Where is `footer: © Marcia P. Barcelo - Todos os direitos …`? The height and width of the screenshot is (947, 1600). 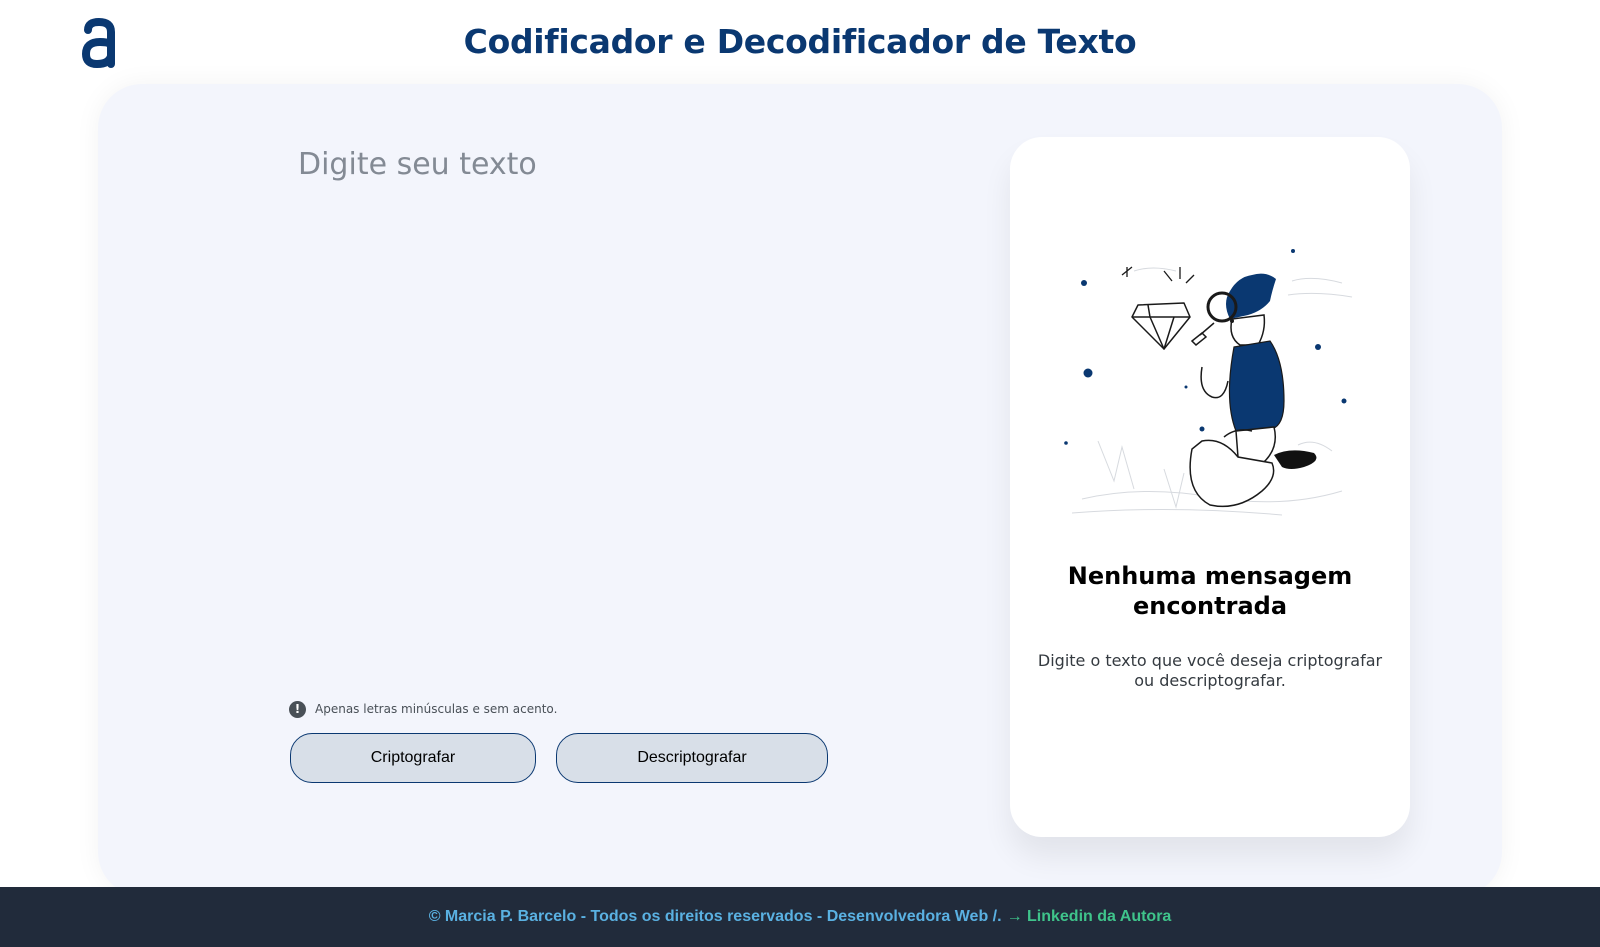 footer: © Marcia P. Barcelo - Todos os direitos … is located at coordinates (800, 917).